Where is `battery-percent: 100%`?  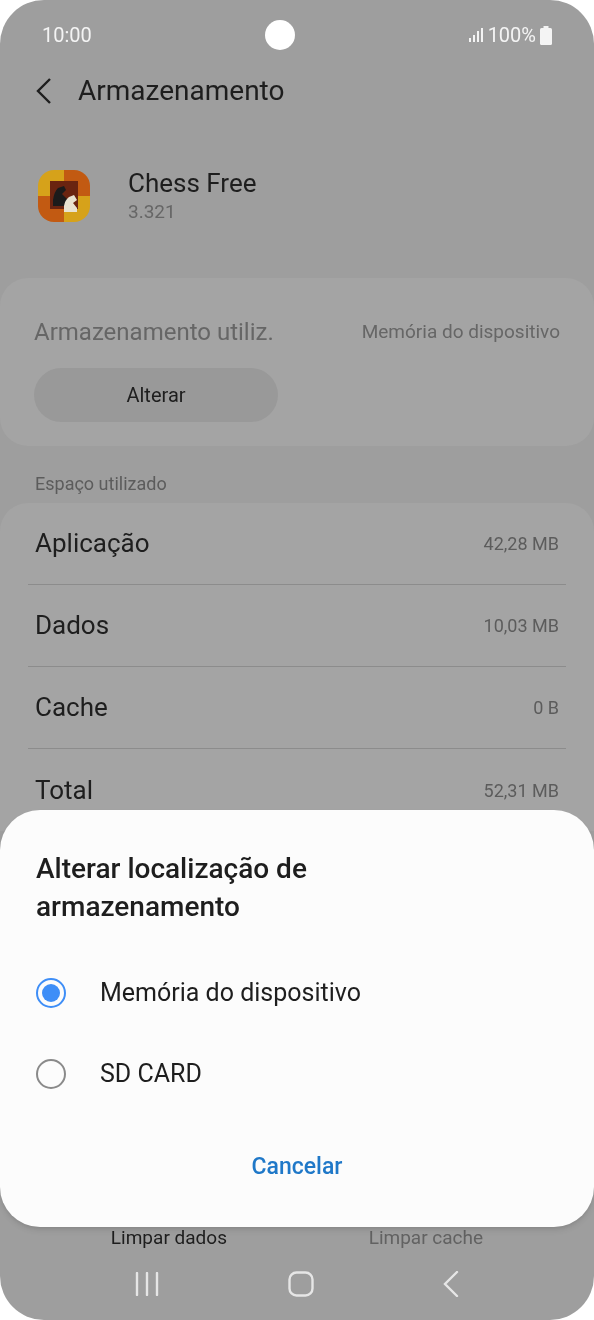 battery-percent: 100% is located at coordinates (511, 35).